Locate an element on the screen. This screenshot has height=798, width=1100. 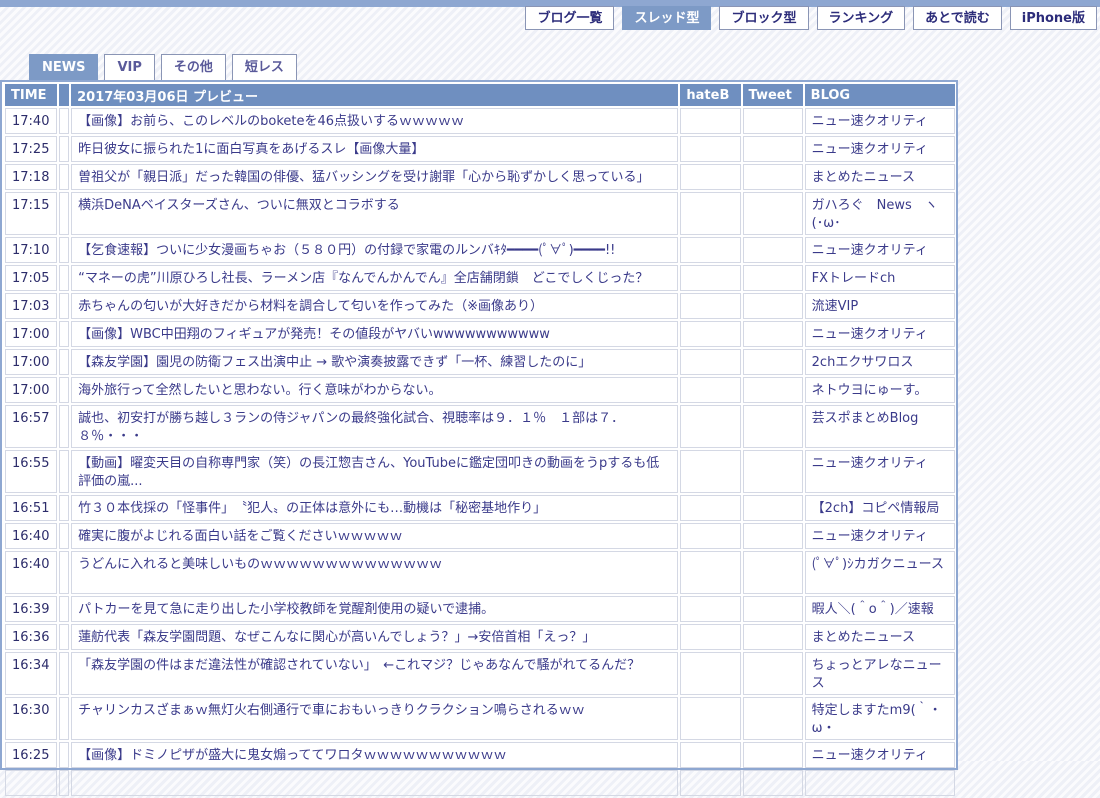
thread-title-link: 海外旅行って全然したいと思わない。行く意味がわからない。 is located at coordinates (259, 390).